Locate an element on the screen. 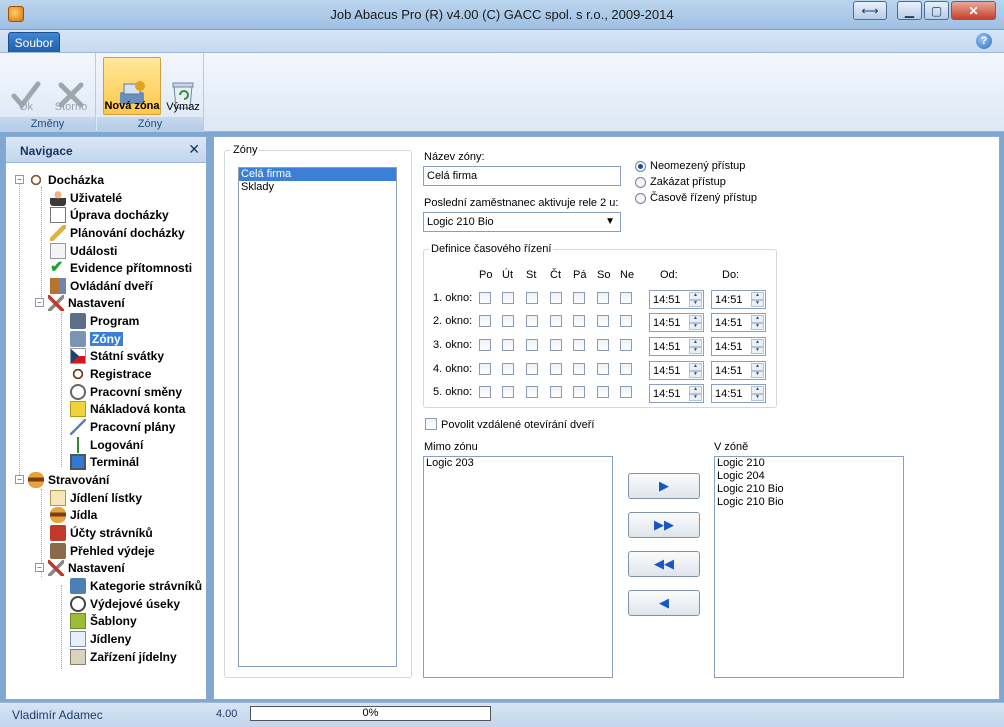  nav-item-nakladova-konta: Nákladová konta is located at coordinates (127, 408).